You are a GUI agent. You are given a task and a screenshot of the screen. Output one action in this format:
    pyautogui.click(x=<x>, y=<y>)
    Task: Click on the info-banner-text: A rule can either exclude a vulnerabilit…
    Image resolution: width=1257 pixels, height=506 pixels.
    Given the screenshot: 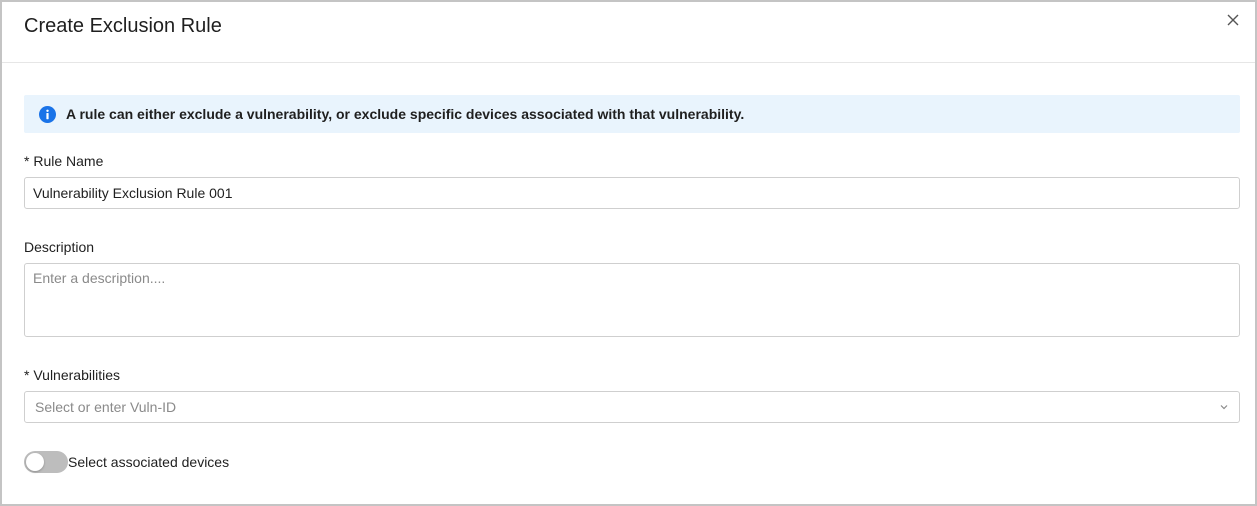 What is the action you would take?
    pyautogui.click(x=405, y=114)
    